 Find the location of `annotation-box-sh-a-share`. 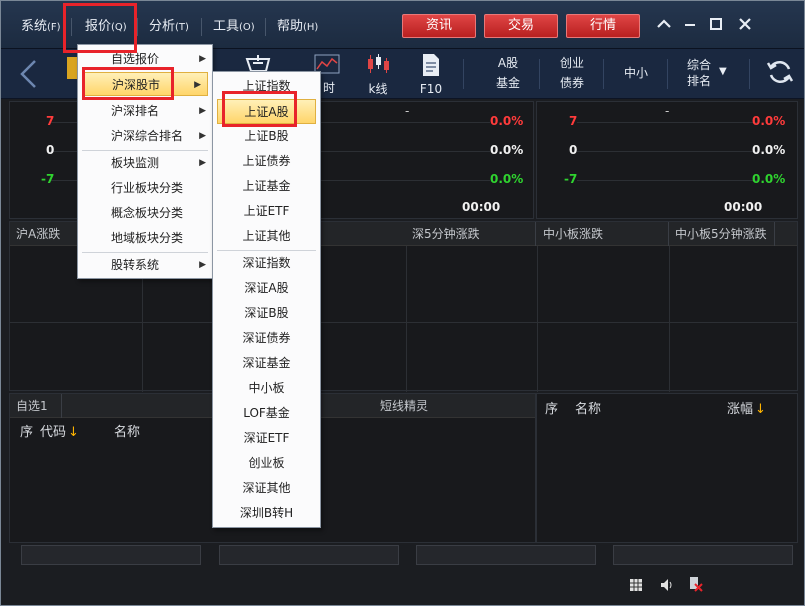

annotation-box-sh-a-share is located at coordinates (259, 109).